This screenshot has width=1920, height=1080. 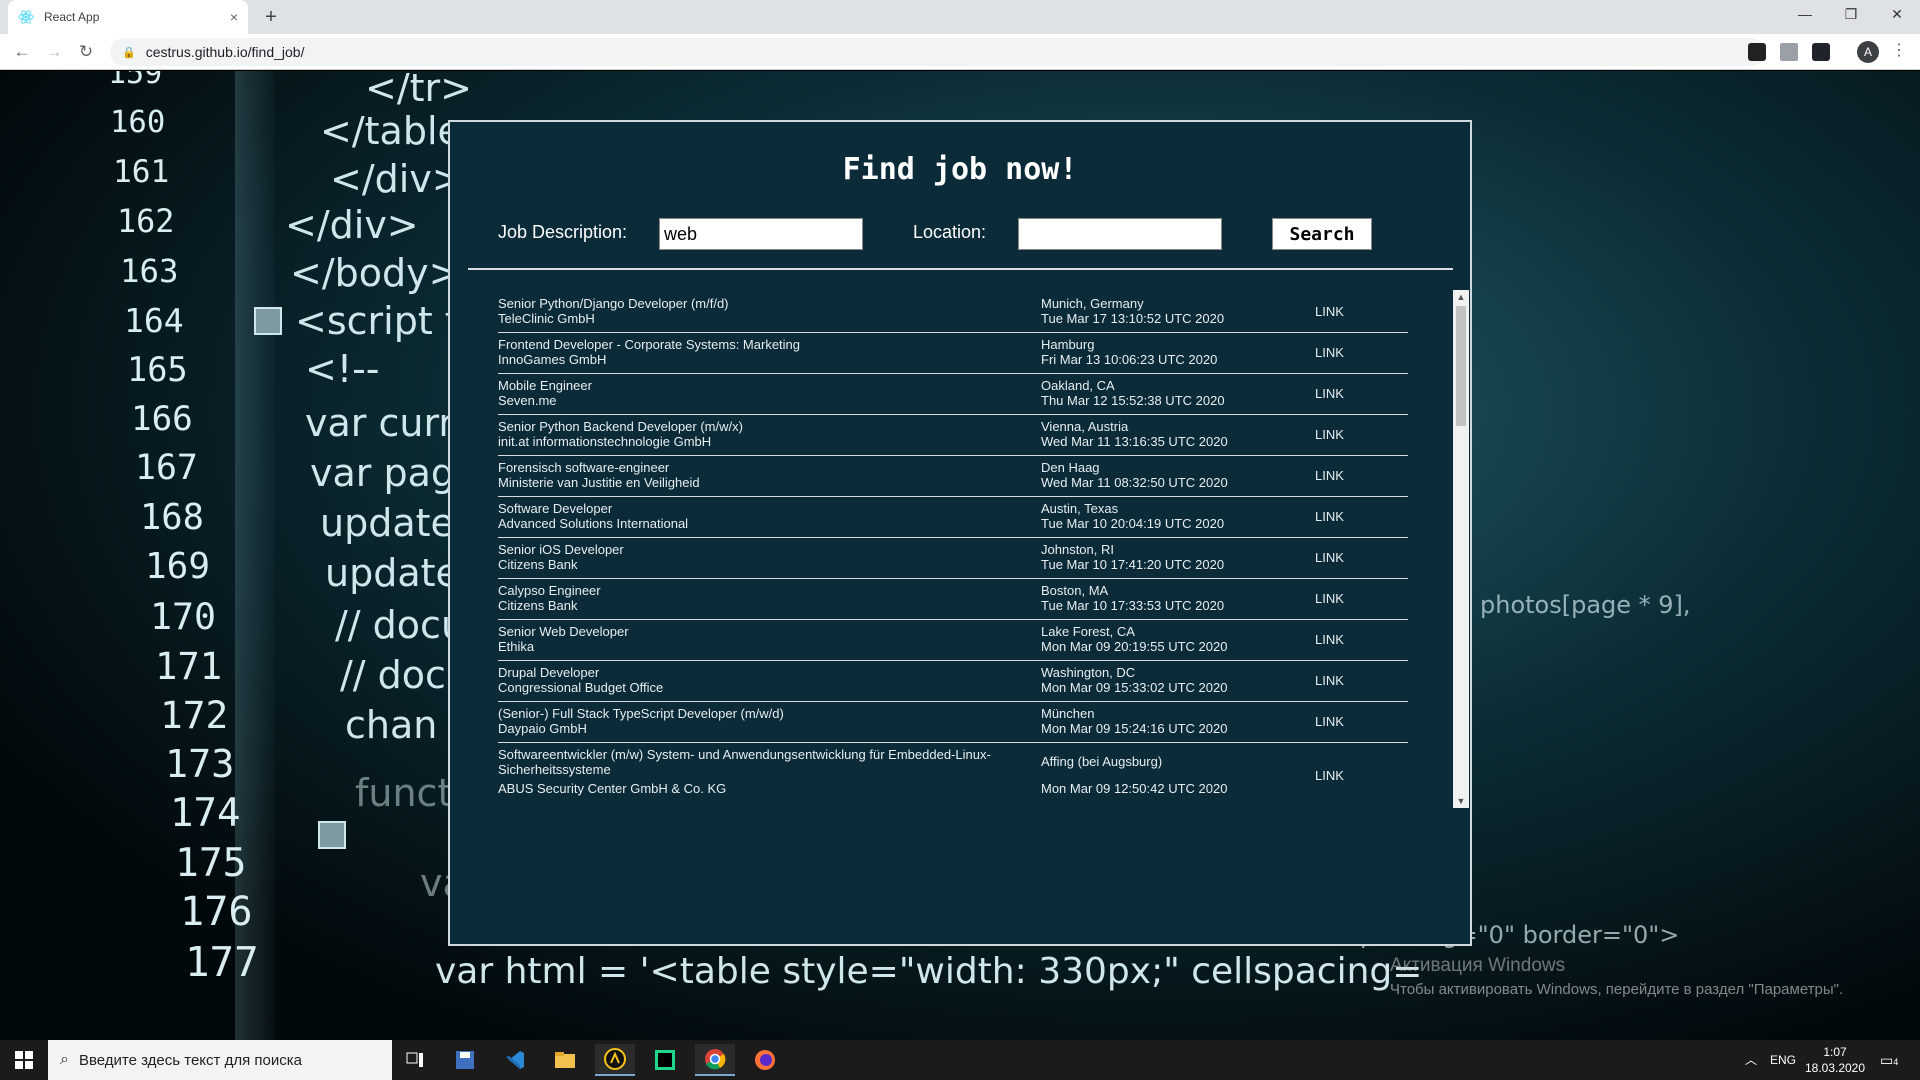 I want to click on divider, so click(x=960, y=269).